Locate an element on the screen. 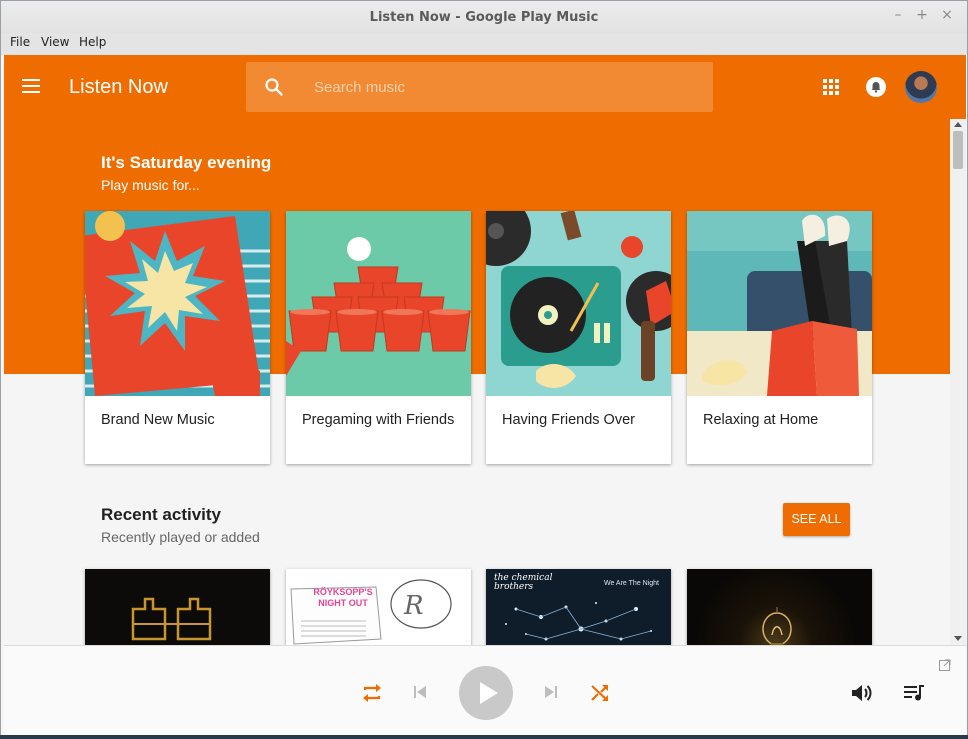 This screenshot has width=968, height=739. situation-card-relaxing: Relaxing at Home is located at coordinates (779, 337).